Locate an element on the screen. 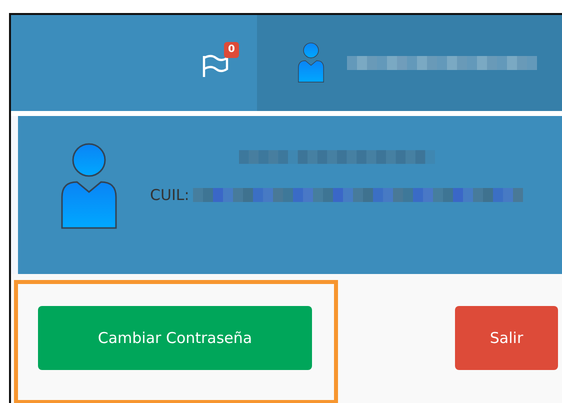 Image resolution: width=562 pixels, height=403 pixels. logout-button: Salir is located at coordinates (506, 338).